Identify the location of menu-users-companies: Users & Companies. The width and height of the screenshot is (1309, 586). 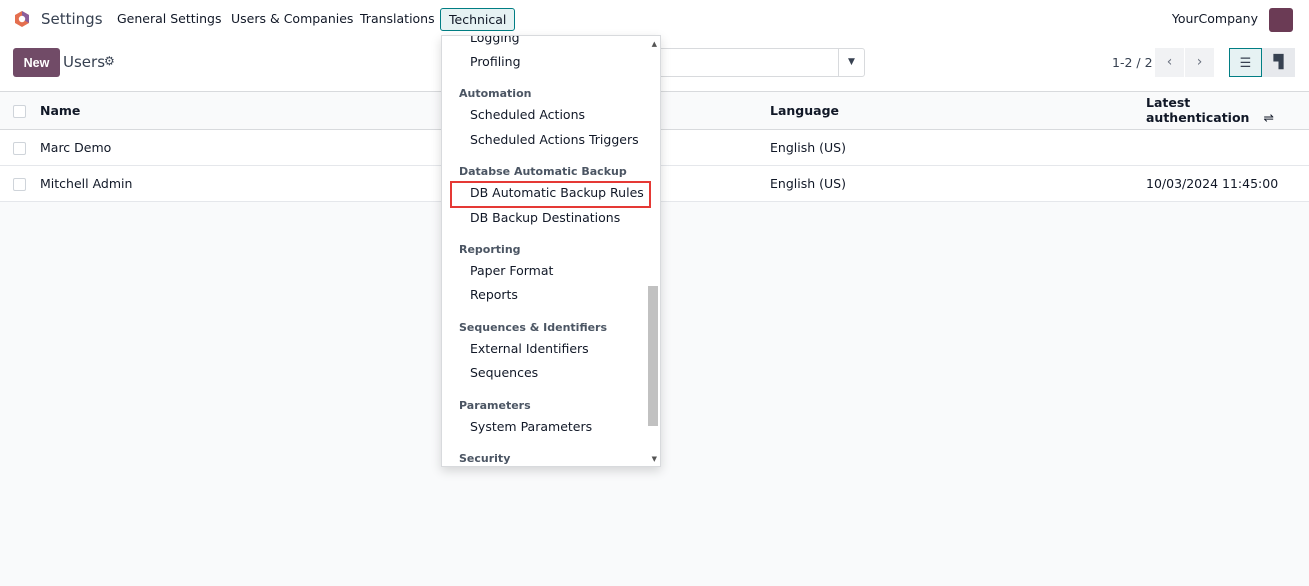
(292, 18).